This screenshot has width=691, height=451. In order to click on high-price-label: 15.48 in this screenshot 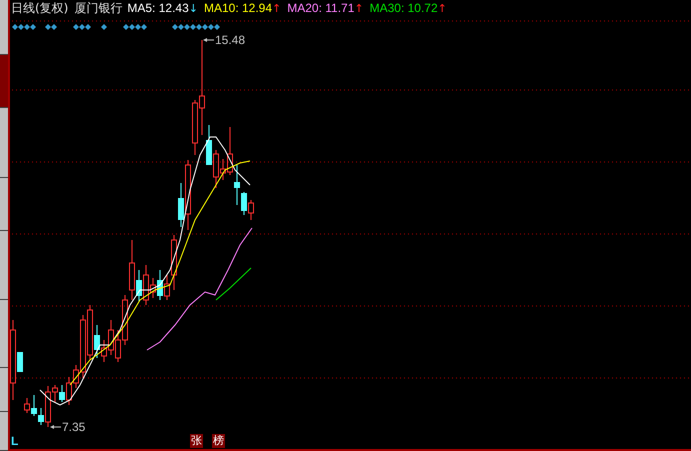, I will do `click(230, 40)`.